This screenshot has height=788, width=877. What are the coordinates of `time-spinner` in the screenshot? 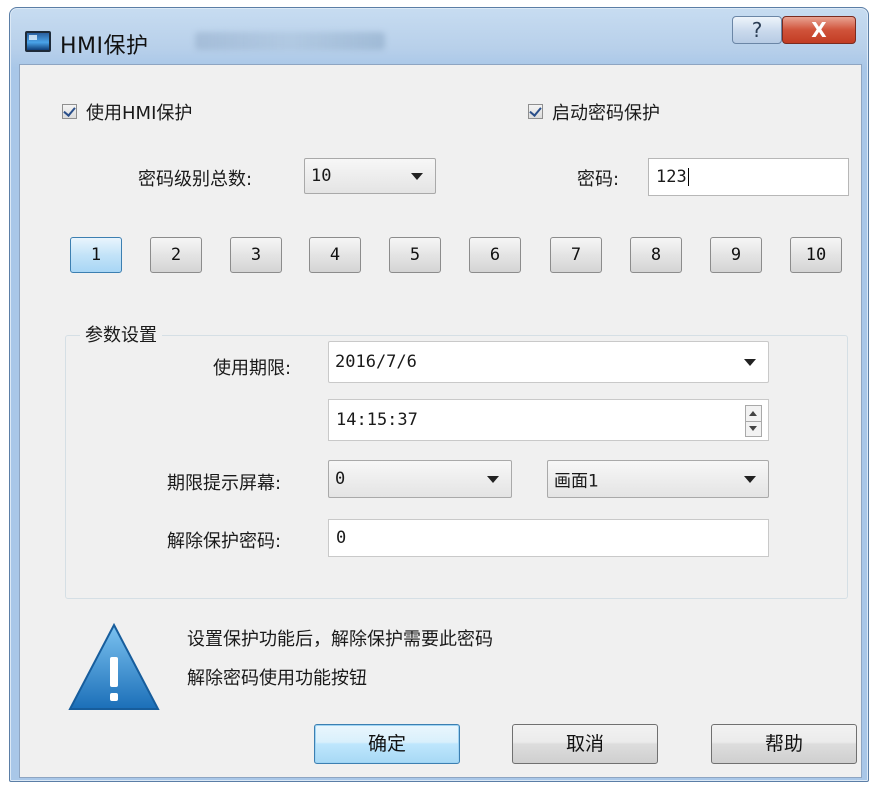 It's located at (753, 421).